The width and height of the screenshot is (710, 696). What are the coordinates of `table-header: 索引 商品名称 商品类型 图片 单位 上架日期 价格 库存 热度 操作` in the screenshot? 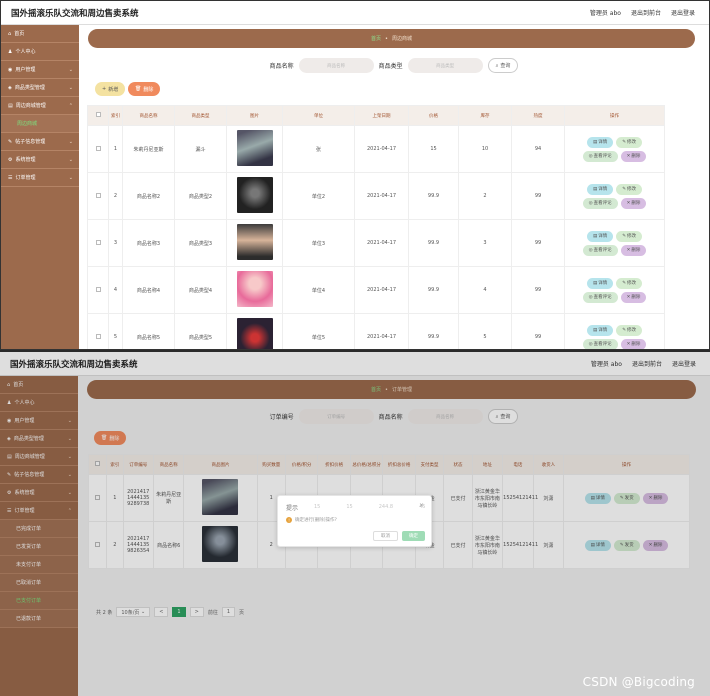 It's located at (376, 115).